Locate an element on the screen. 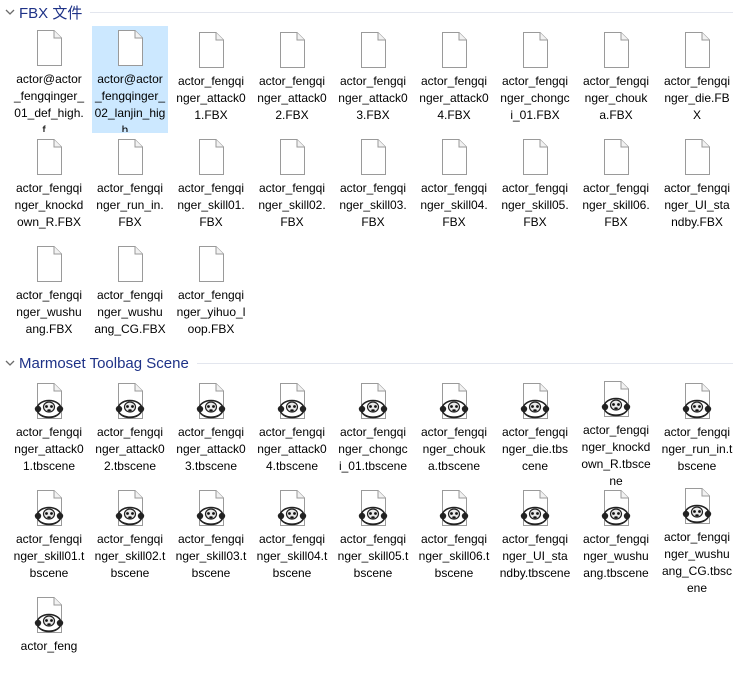  file-name-label: actor_fengqinger_skill02.FBX is located at coordinates (292, 205).